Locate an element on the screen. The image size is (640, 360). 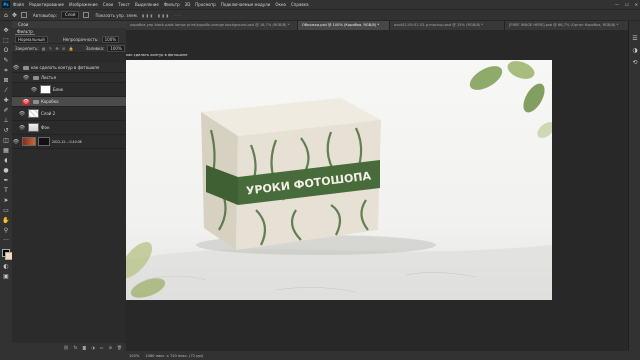
adjustment-icon: ◑ is located at coordinates (93, 347).